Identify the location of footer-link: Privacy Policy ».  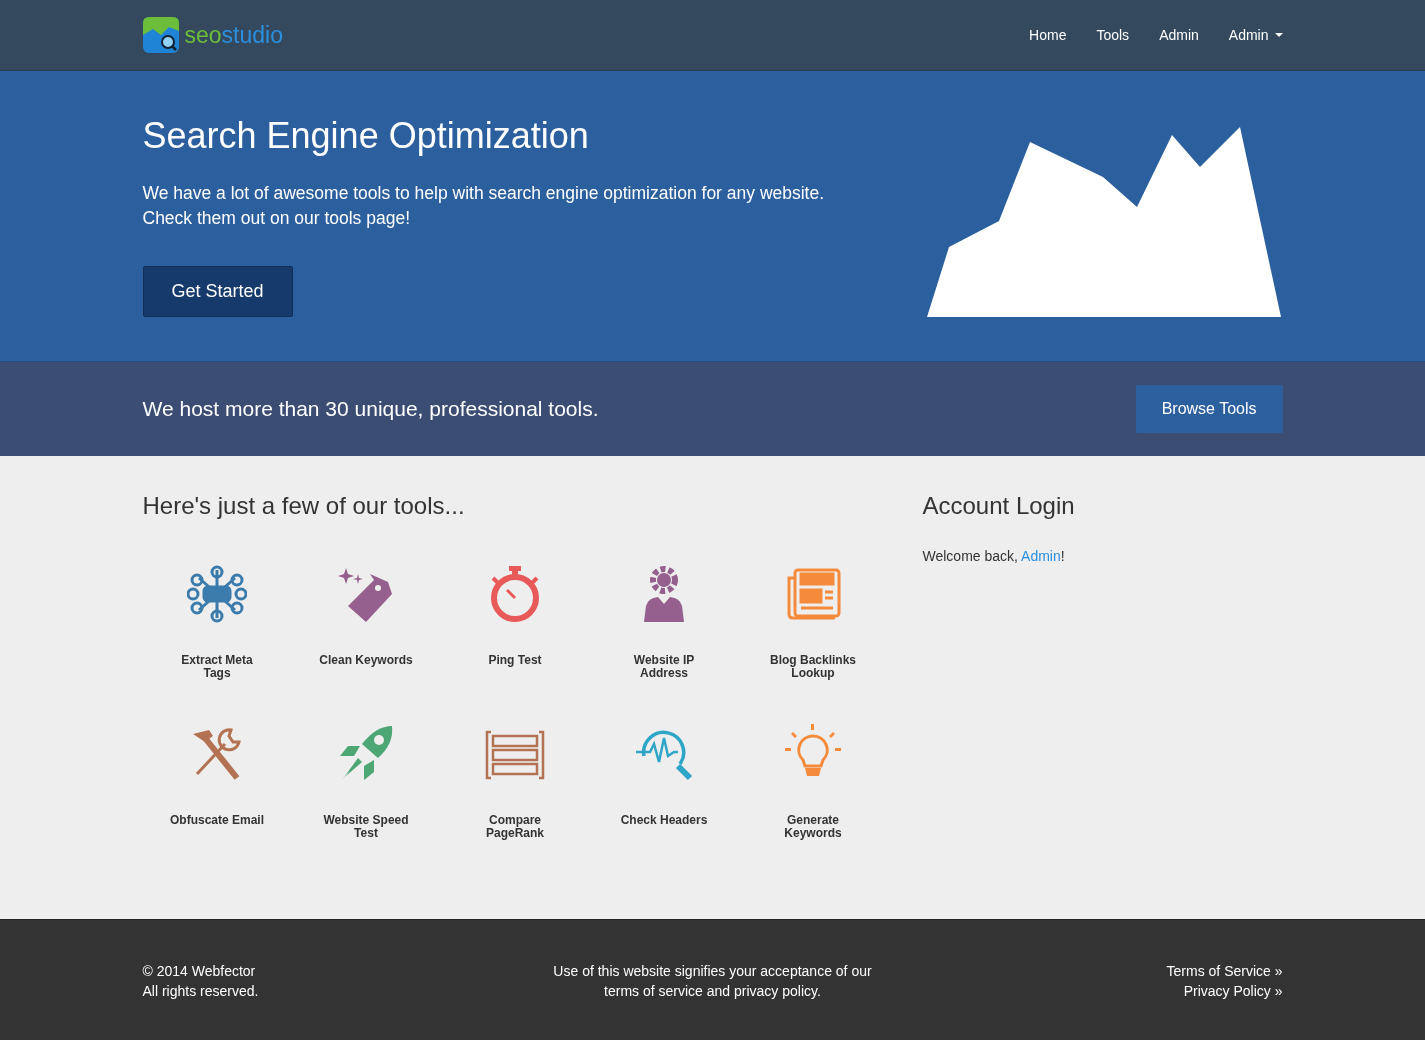
(1233, 991).